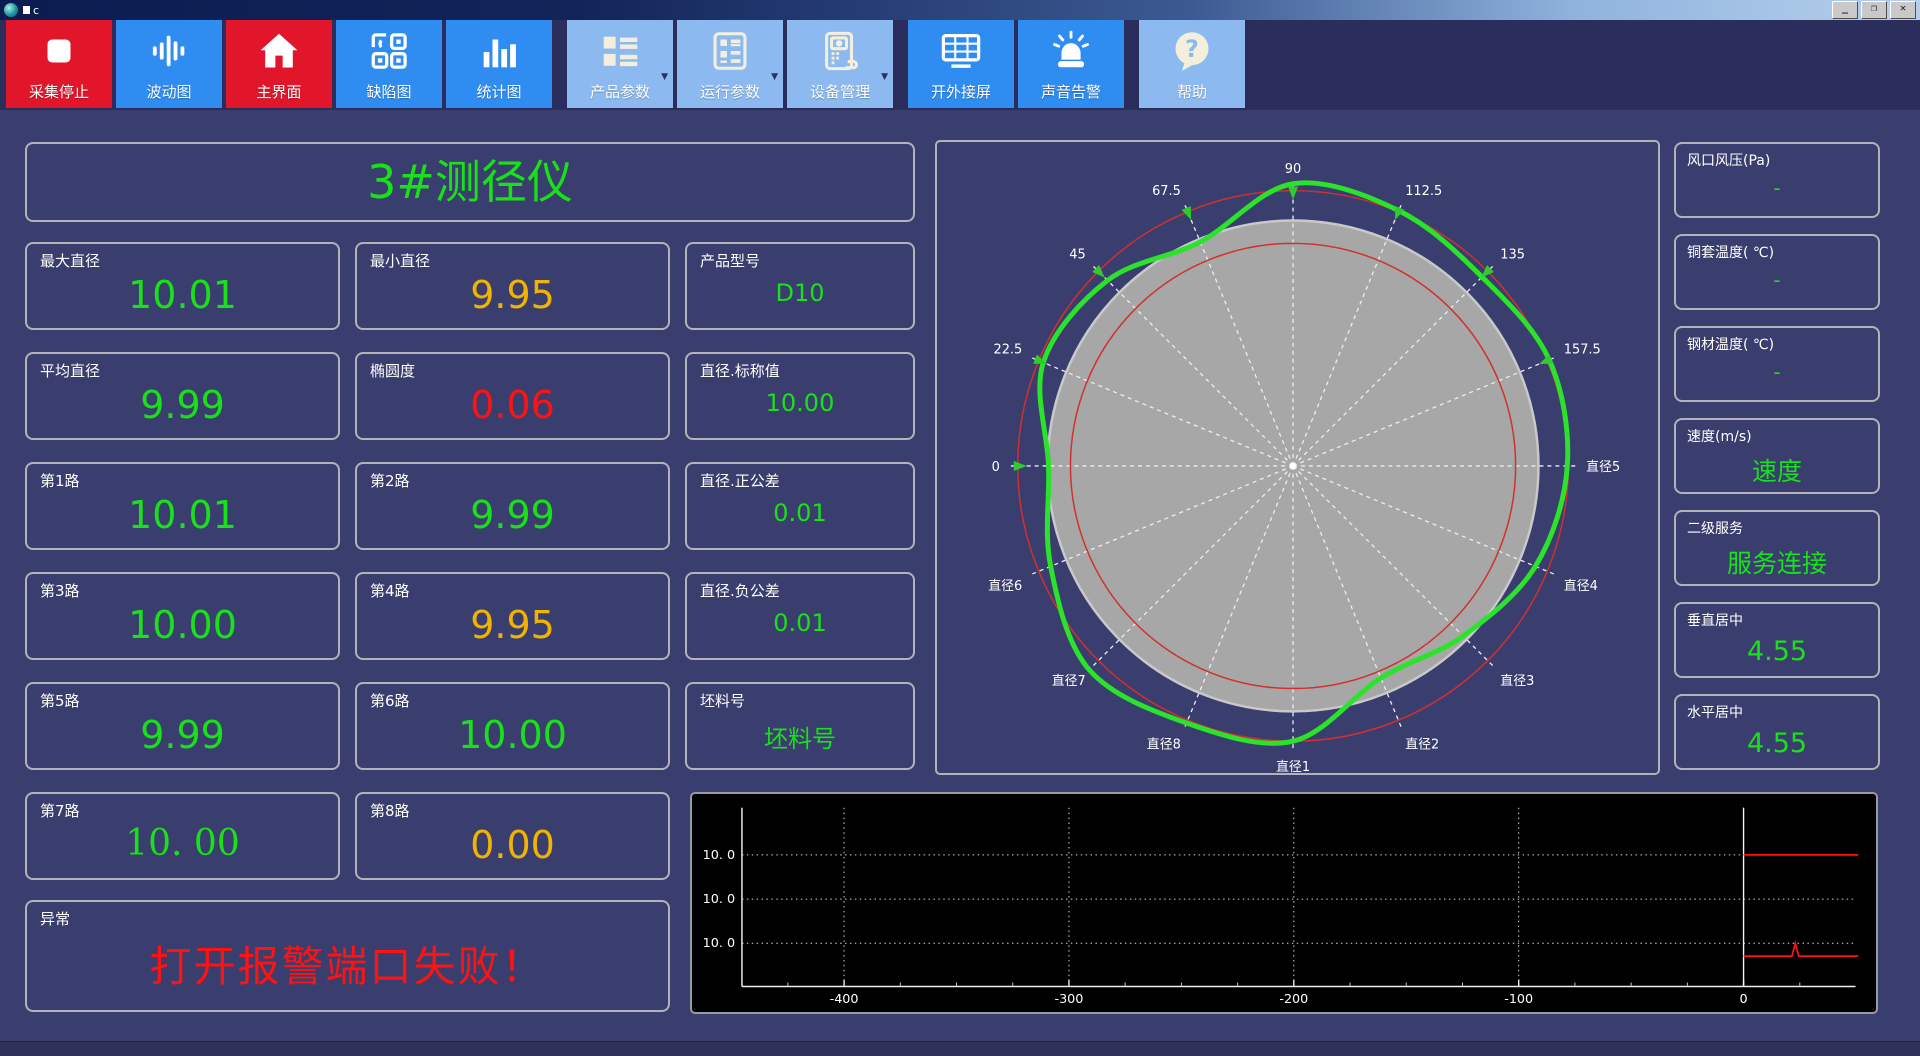  What do you see at coordinates (961, 51) in the screenshot?
I see `external-screen-icon` at bounding box center [961, 51].